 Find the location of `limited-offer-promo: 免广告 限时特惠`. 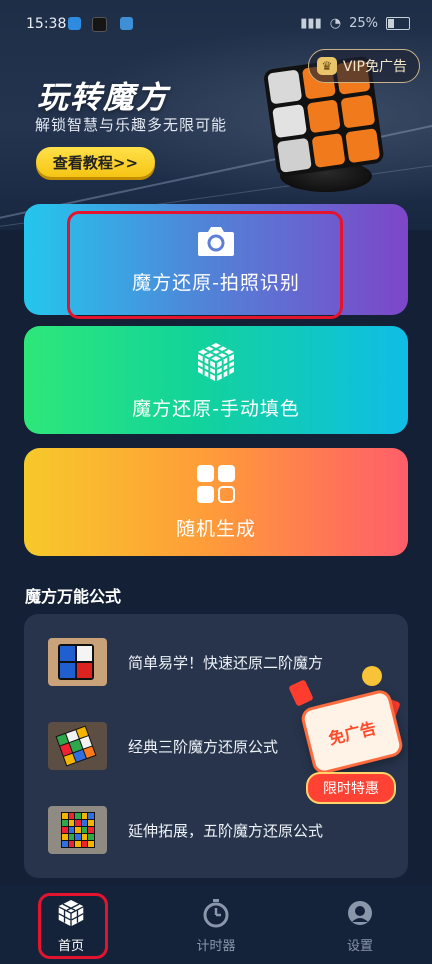

limited-offer-promo: 免广告 限时特惠 is located at coordinates (347, 733).